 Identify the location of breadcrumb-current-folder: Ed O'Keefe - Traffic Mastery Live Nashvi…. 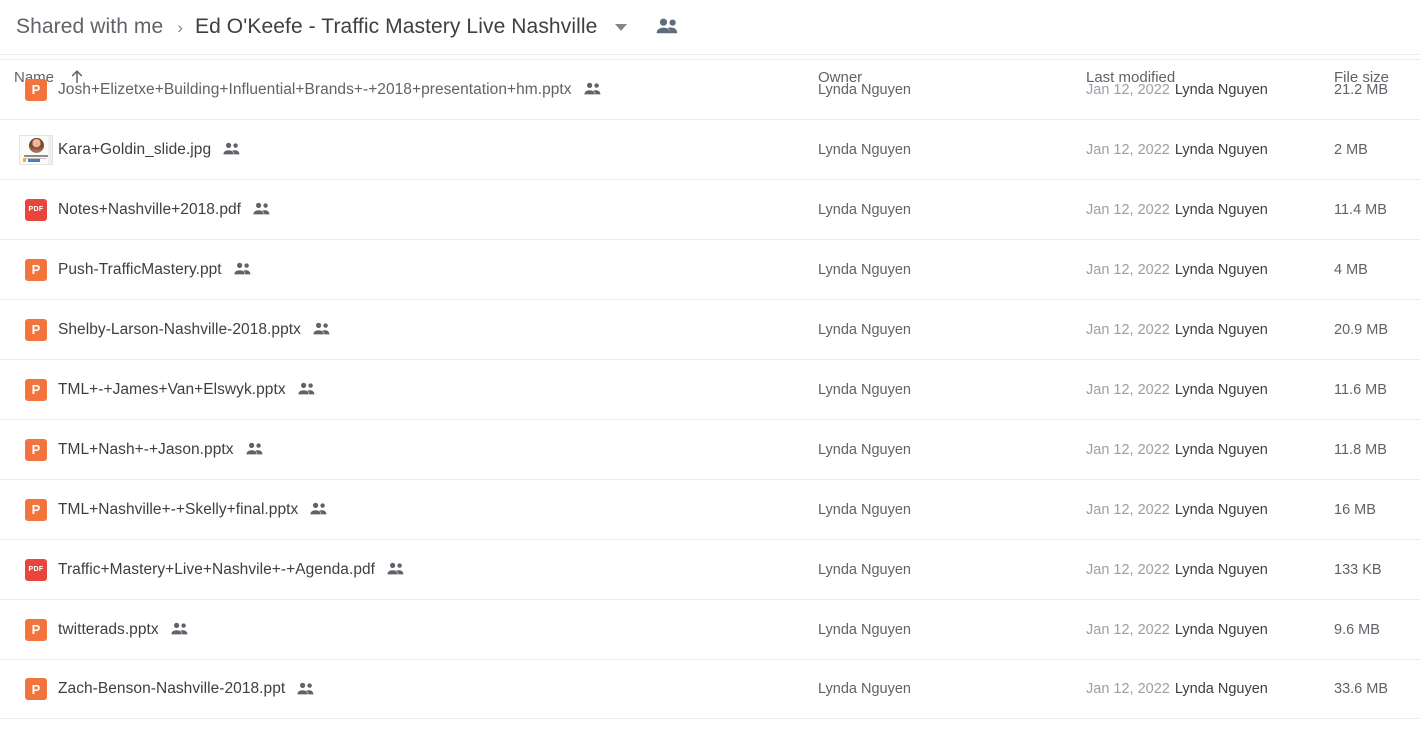
(396, 27).